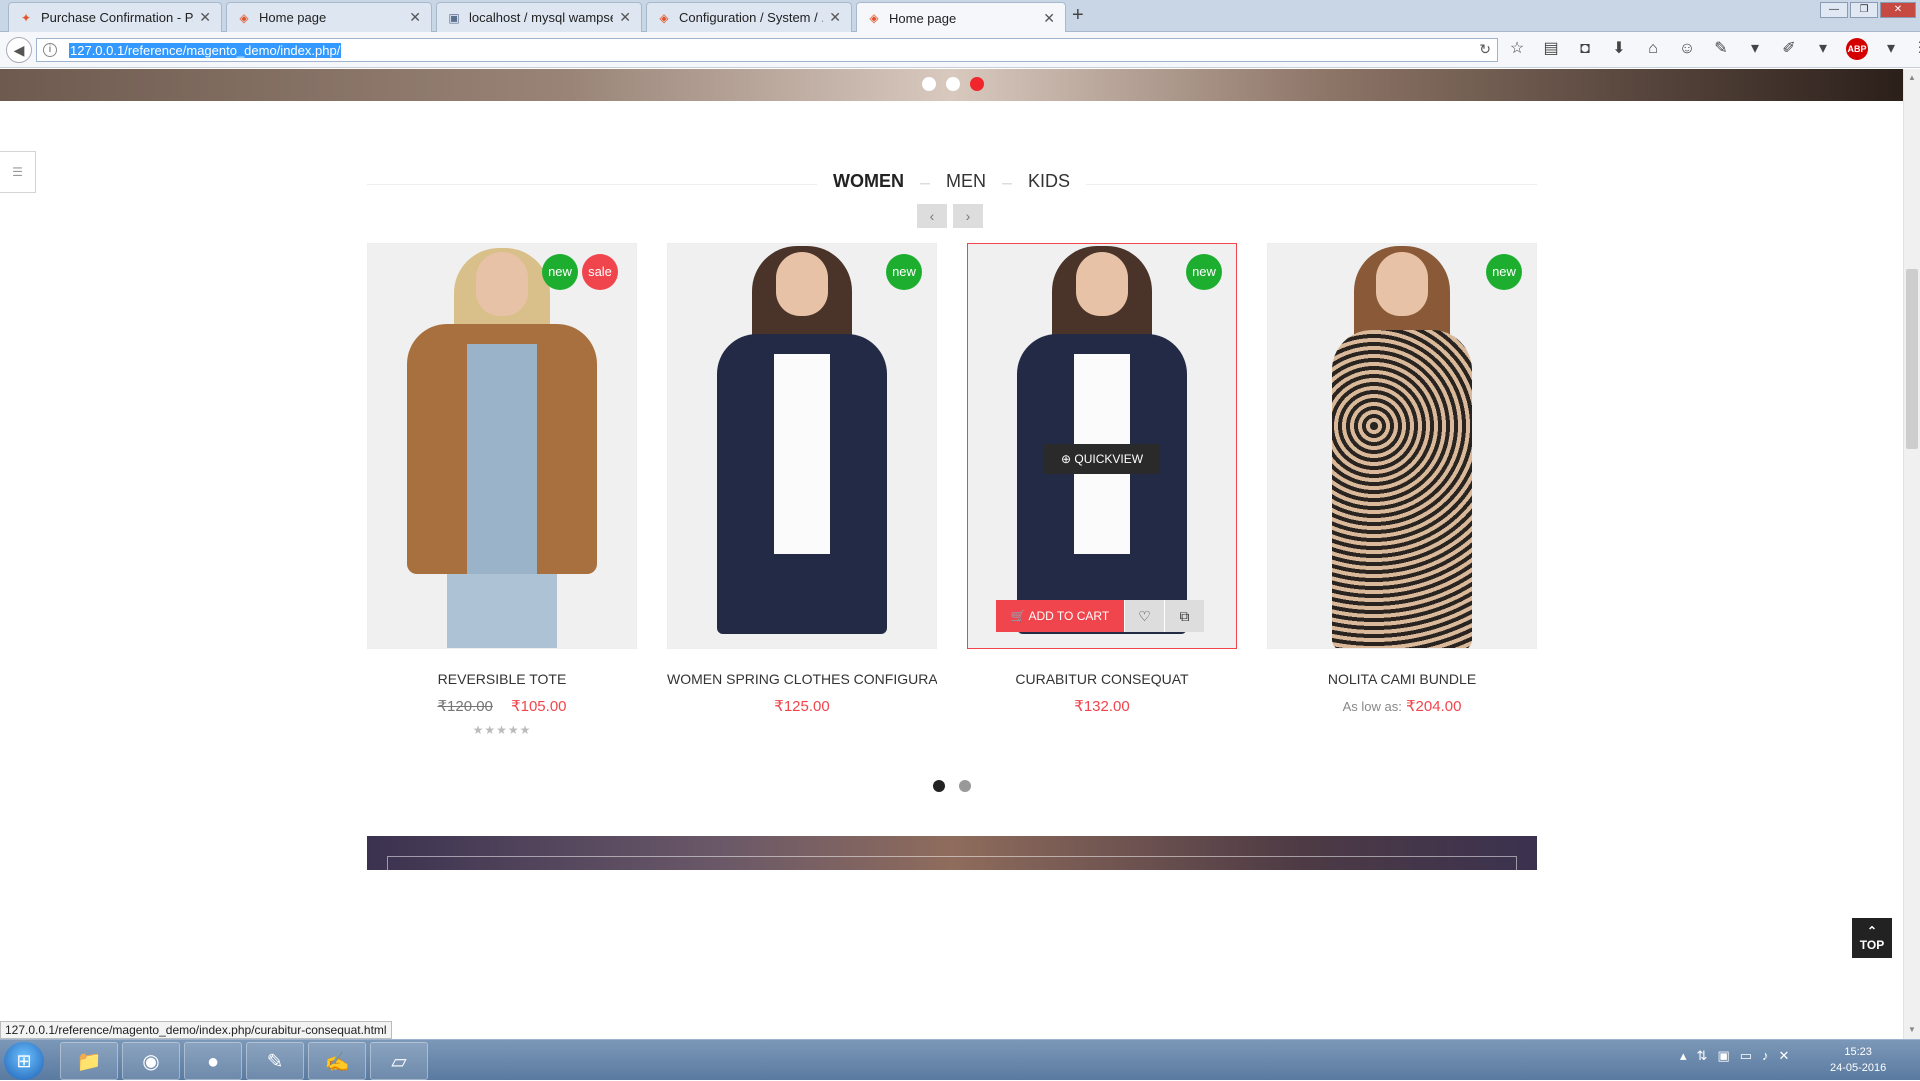 This screenshot has height=1081, width=1920. Describe the element at coordinates (1551, 49) in the screenshot. I see `reading-list-icon: ▤` at that location.